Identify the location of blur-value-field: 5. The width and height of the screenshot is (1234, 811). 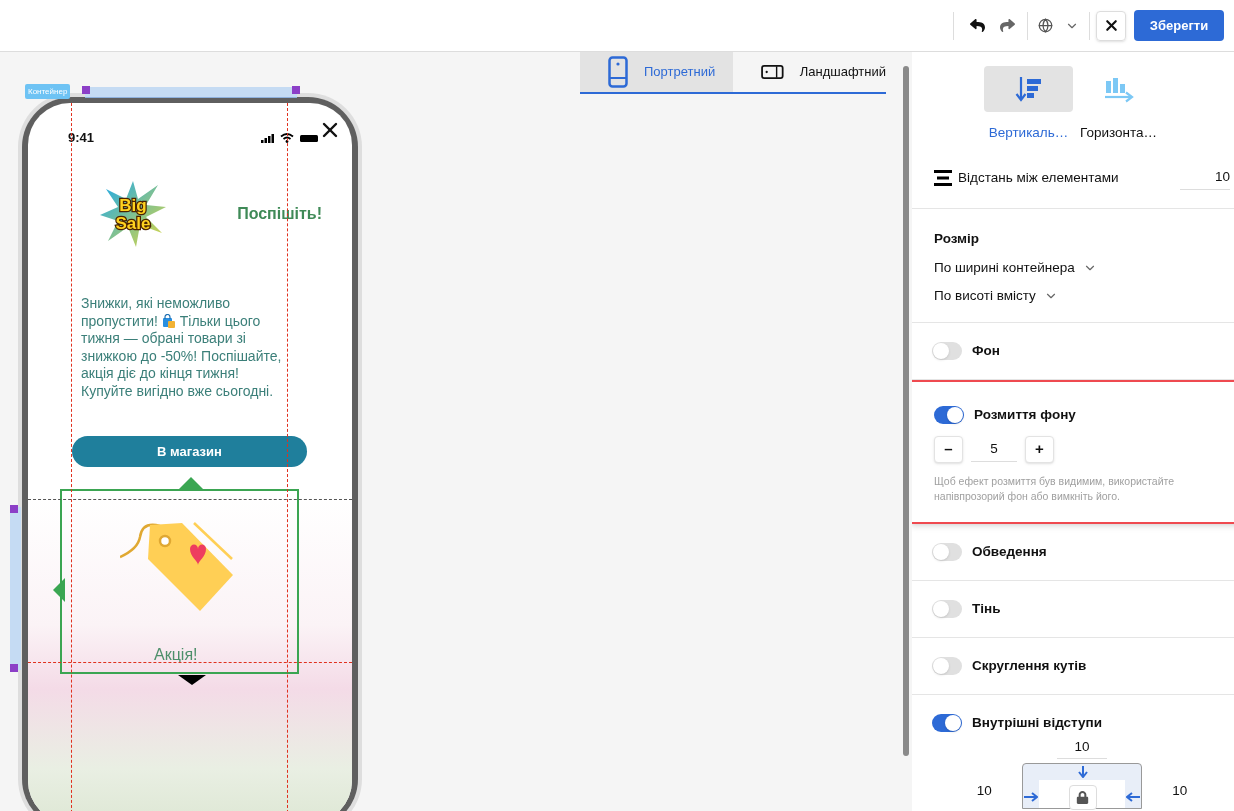
(994, 449).